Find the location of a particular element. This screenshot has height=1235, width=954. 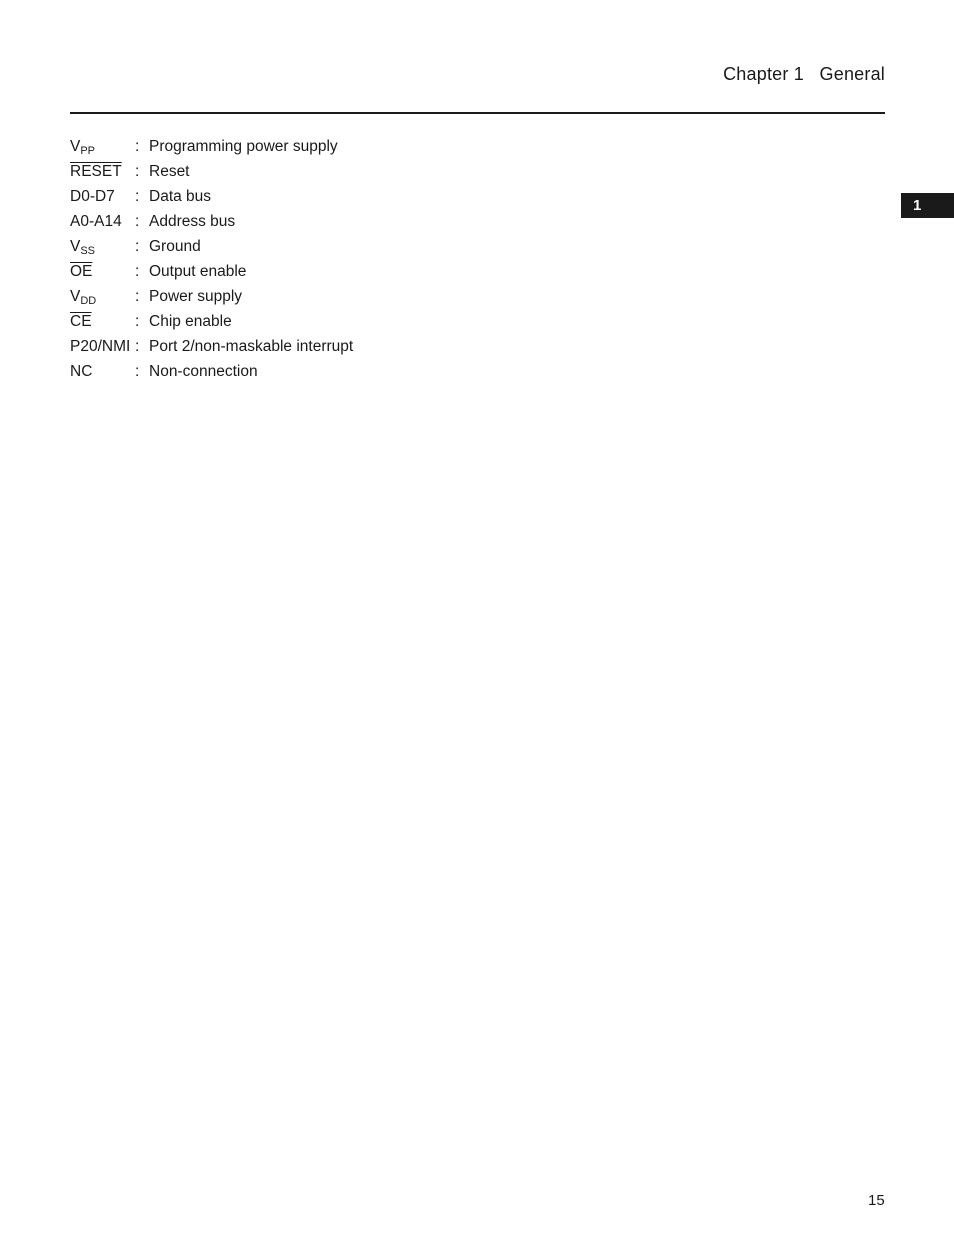

pin-row: P20/NMI: Port 2/non-maskable interrupt is located at coordinates (211, 348).